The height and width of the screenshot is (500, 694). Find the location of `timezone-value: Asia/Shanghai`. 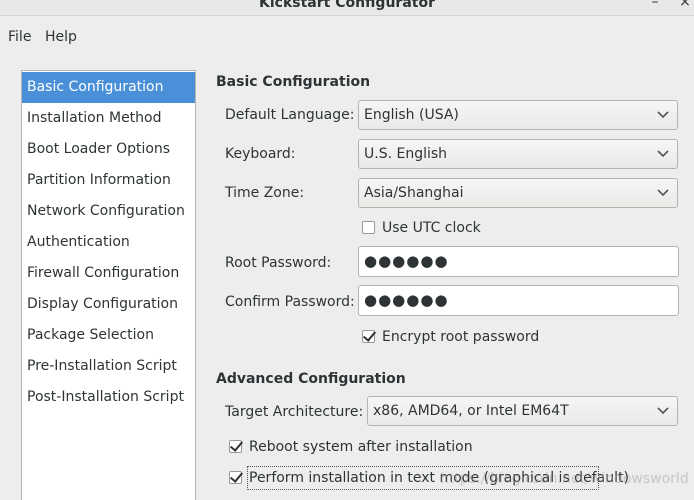

timezone-value: Asia/Shanghai is located at coordinates (414, 193).